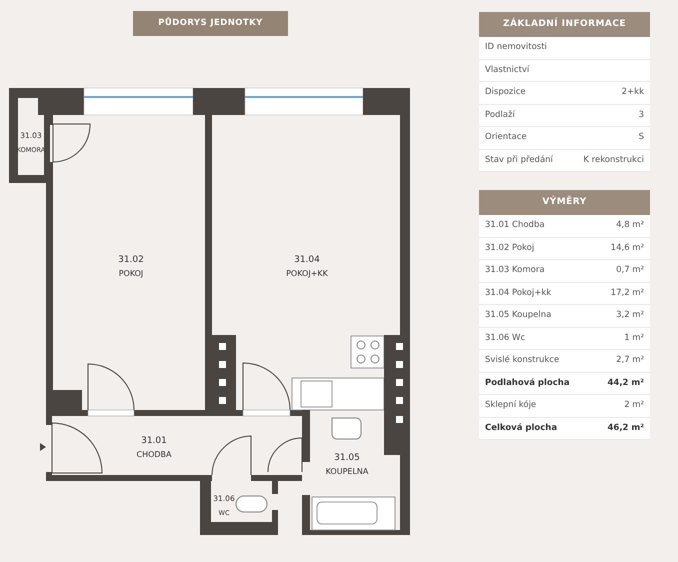 The image size is (678, 562). What do you see at coordinates (509, 248) in the screenshot?
I see `areas-label: 31.02 Pokoj` at bounding box center [509, 248].